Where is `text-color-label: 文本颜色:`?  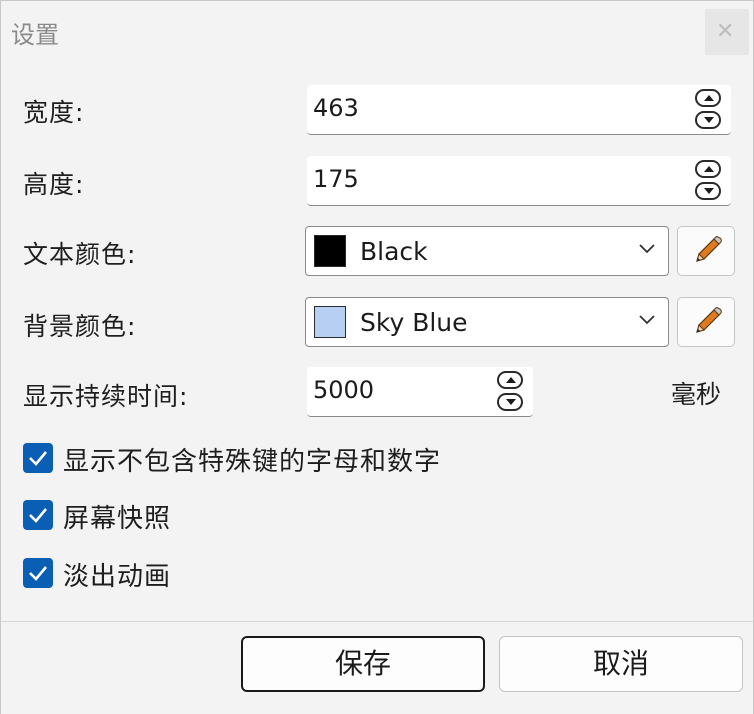
text-color-label: 文本颜色: is located at coordinates (80, 254).